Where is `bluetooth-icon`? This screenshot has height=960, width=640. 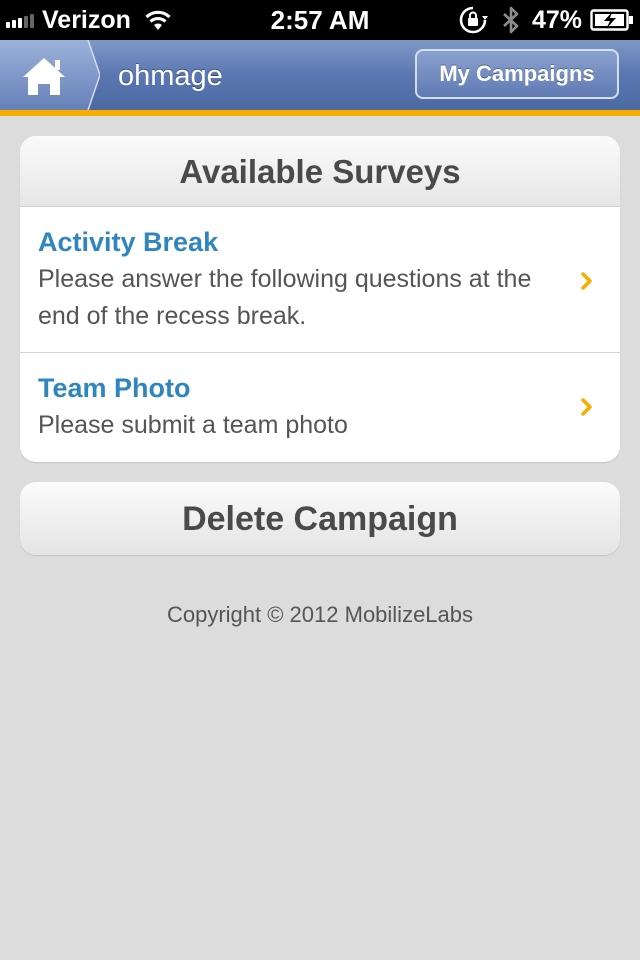
bluetooth-icon is located at coordinates (511, 20).